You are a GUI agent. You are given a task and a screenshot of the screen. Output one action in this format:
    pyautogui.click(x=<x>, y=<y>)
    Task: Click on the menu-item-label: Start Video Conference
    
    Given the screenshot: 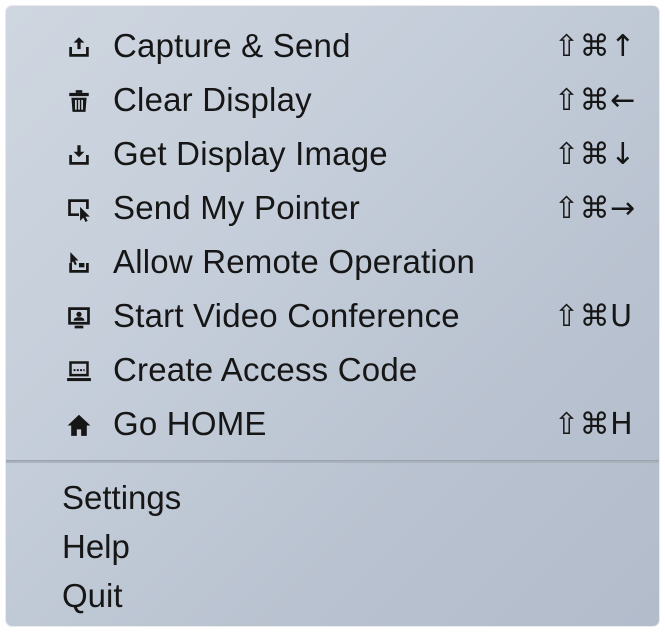 What is the action you would take?
    pyautogui.click(x=286, y=316)
    